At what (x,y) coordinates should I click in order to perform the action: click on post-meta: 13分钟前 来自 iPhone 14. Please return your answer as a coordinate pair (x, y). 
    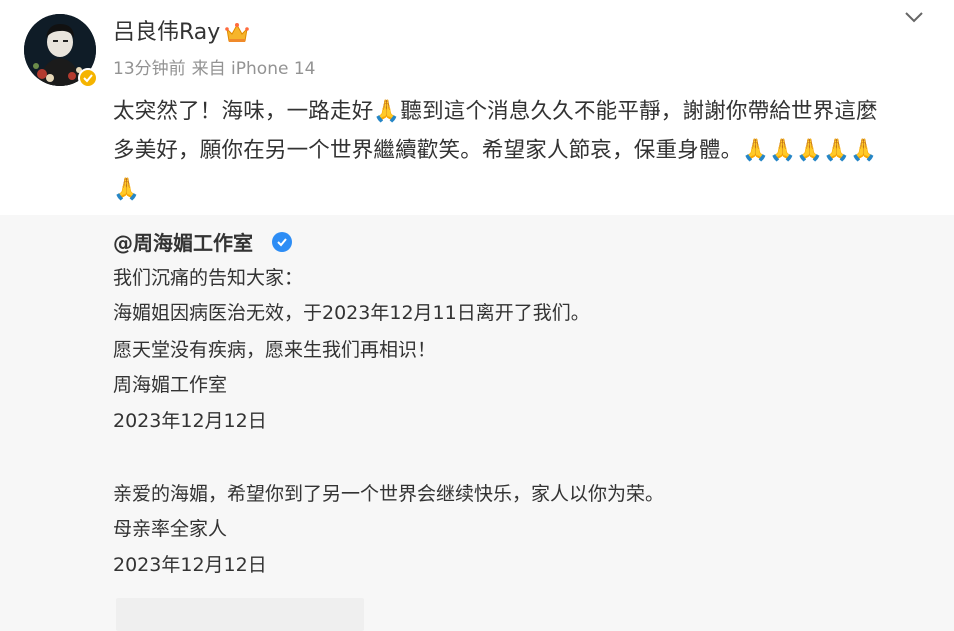
    Looking at the image, I should click on (214, 69).